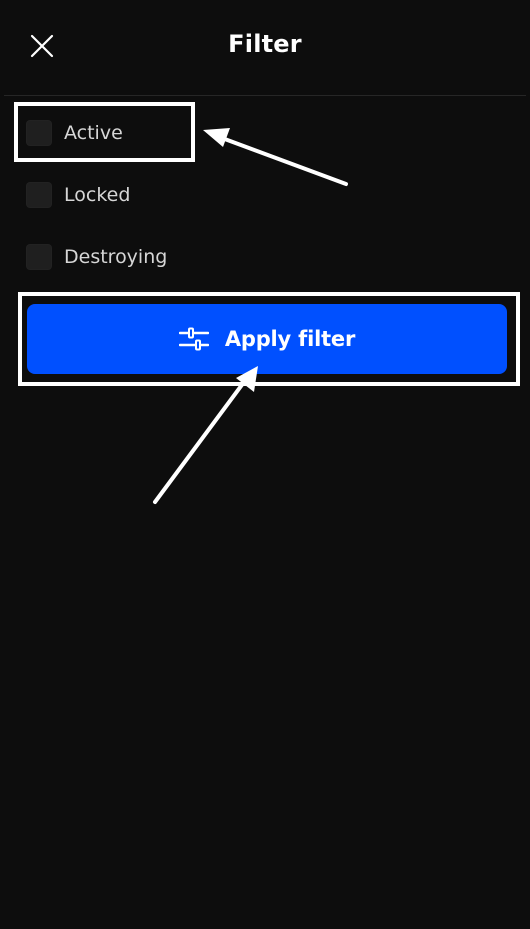 This screenshot has width=530, height=929. I want to click on filter-option-label: Destroying, so click(116, 257).